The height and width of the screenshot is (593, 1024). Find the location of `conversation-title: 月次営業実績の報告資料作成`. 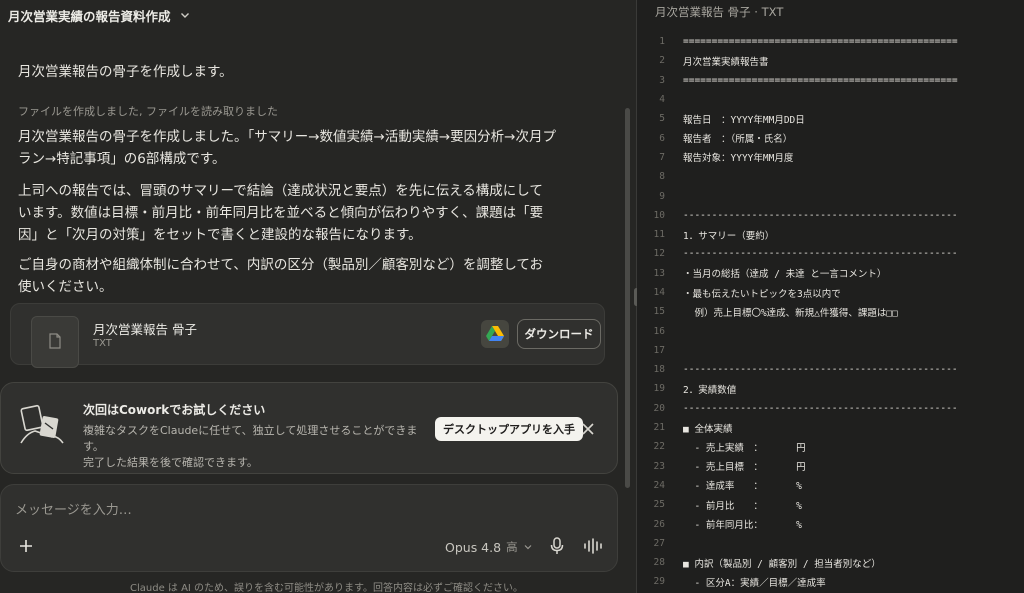

conversation-title: 月次営業実績の報告資料作成 is located at coordinates (89, 16).